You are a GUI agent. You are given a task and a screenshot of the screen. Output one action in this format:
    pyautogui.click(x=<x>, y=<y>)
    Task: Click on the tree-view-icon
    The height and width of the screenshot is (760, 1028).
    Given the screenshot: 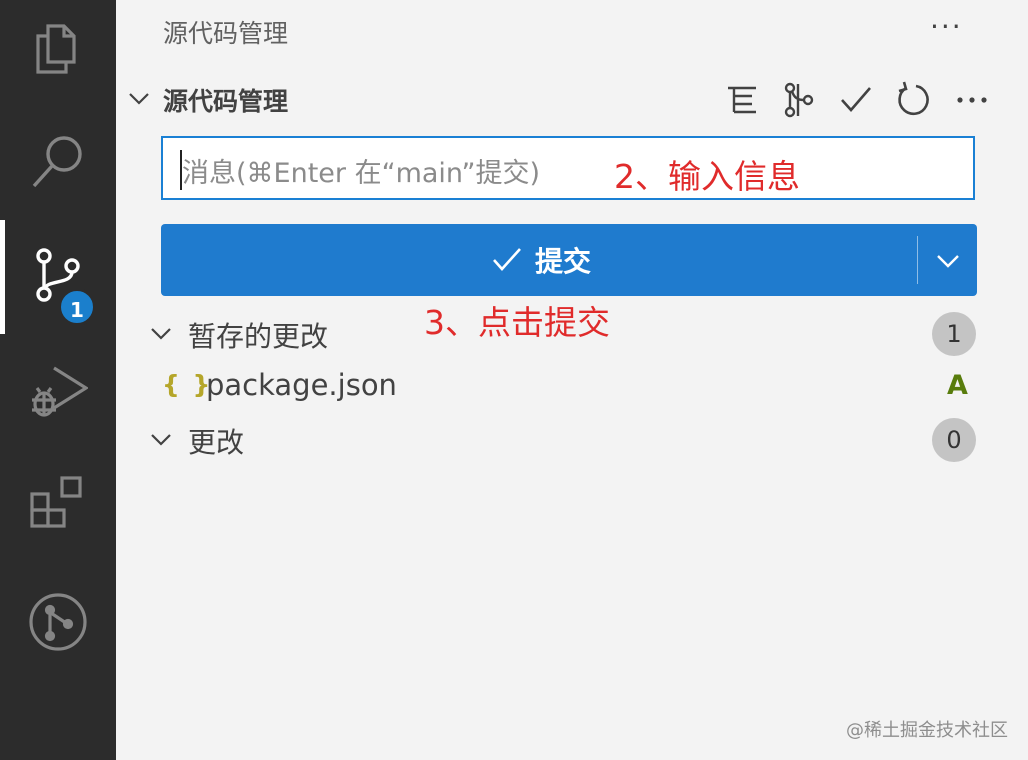 What is the action you would take?
    pyautogui.click(x=742, y=100)
    